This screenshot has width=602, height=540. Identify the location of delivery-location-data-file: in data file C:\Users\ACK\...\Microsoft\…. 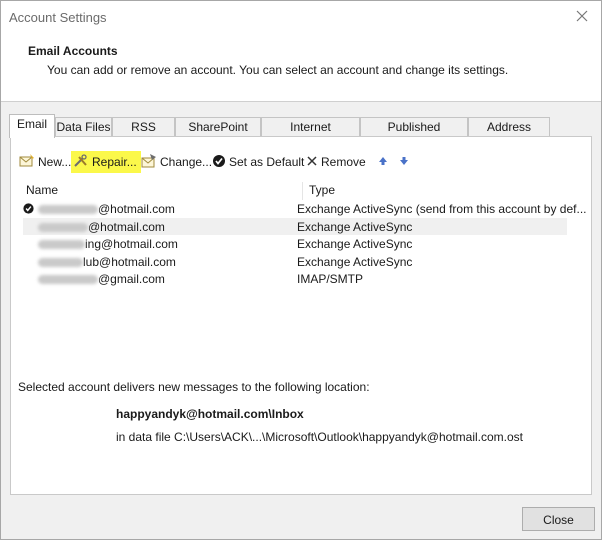
(320, 437).